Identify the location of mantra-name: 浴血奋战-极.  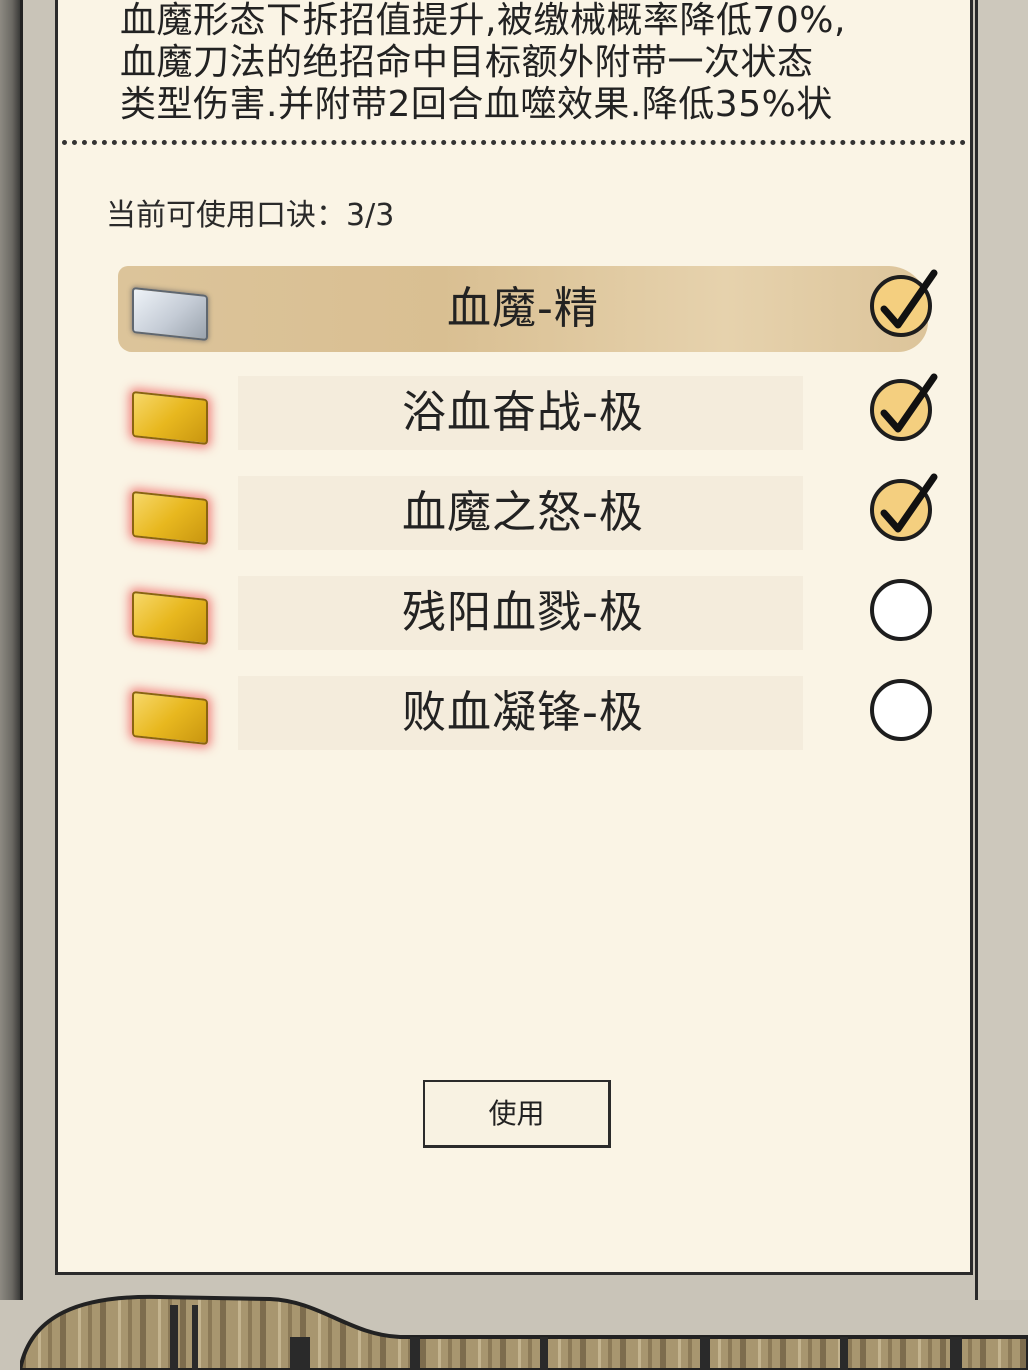
(523, 412).